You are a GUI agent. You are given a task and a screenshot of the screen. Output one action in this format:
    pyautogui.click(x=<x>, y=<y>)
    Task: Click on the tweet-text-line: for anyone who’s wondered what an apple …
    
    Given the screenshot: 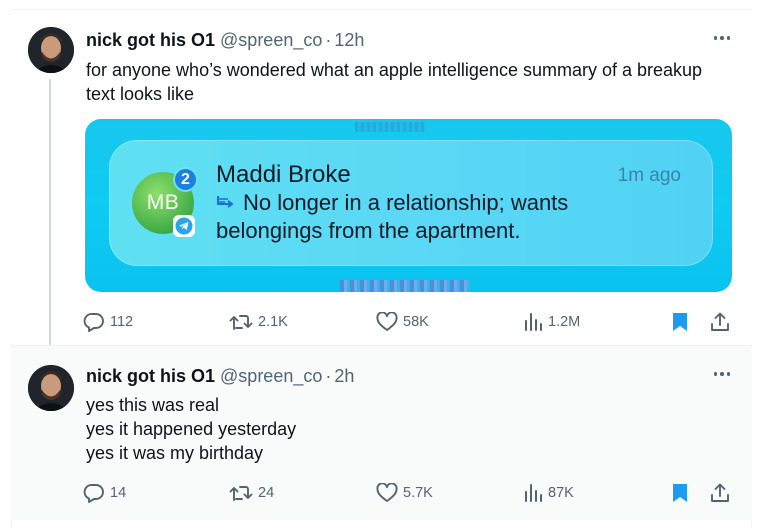 What is the action you would take?
    pyautogui.click(x=394, y=70)
    